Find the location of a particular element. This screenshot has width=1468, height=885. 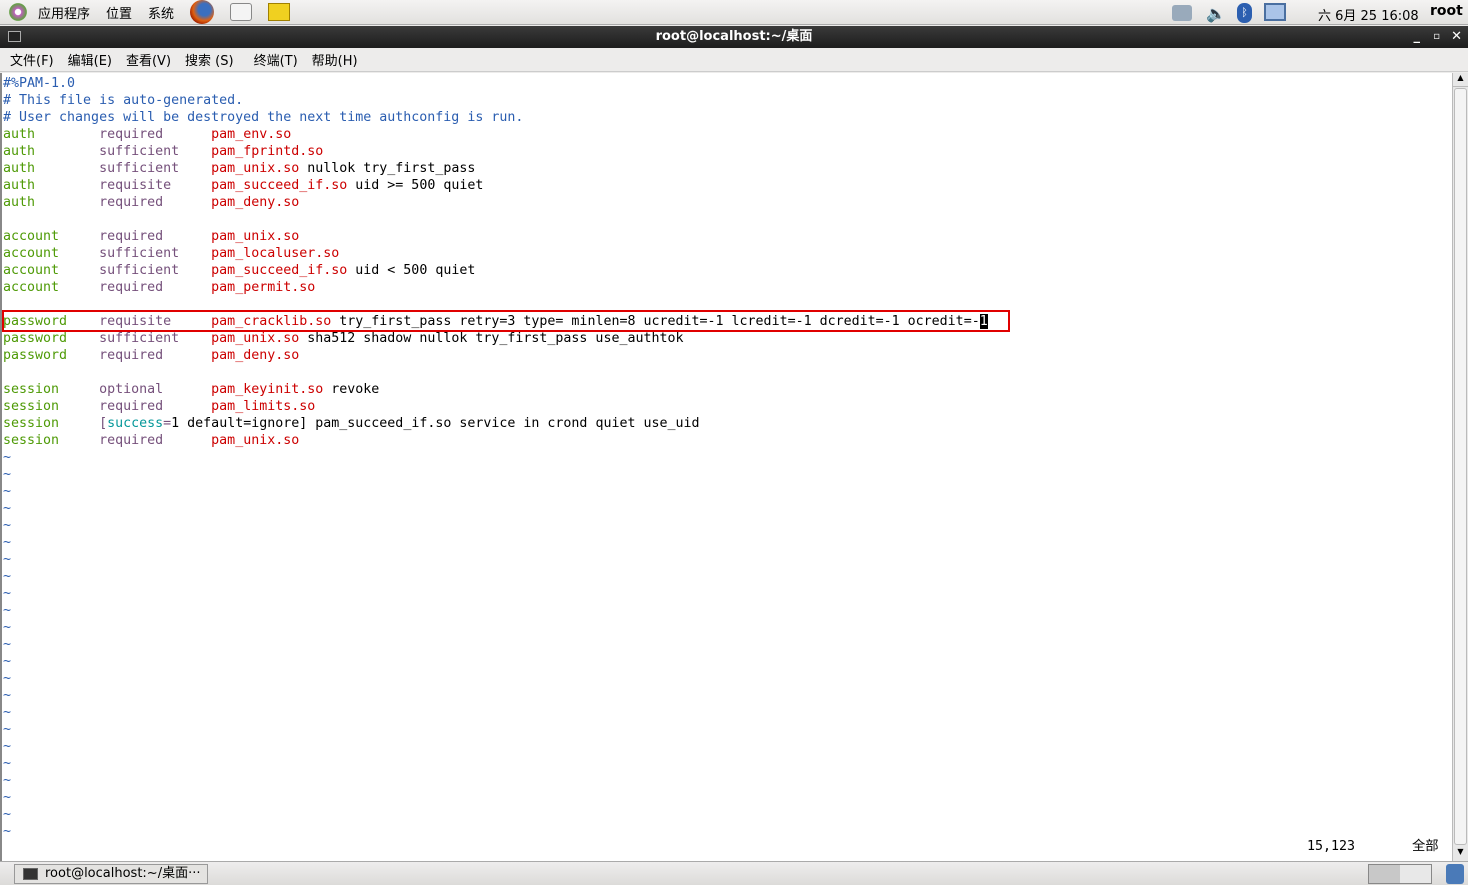

gnome-foot-icon is located at coordinates (18, 12).